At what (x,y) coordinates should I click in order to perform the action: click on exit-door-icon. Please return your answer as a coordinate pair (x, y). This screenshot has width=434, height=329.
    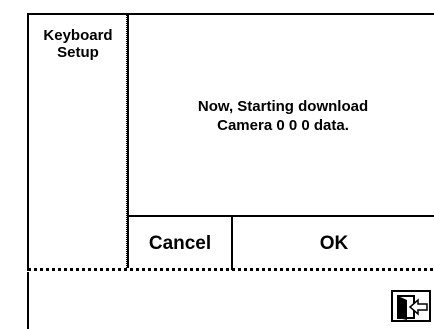
    Looking at the image, I should click on (412, 307).